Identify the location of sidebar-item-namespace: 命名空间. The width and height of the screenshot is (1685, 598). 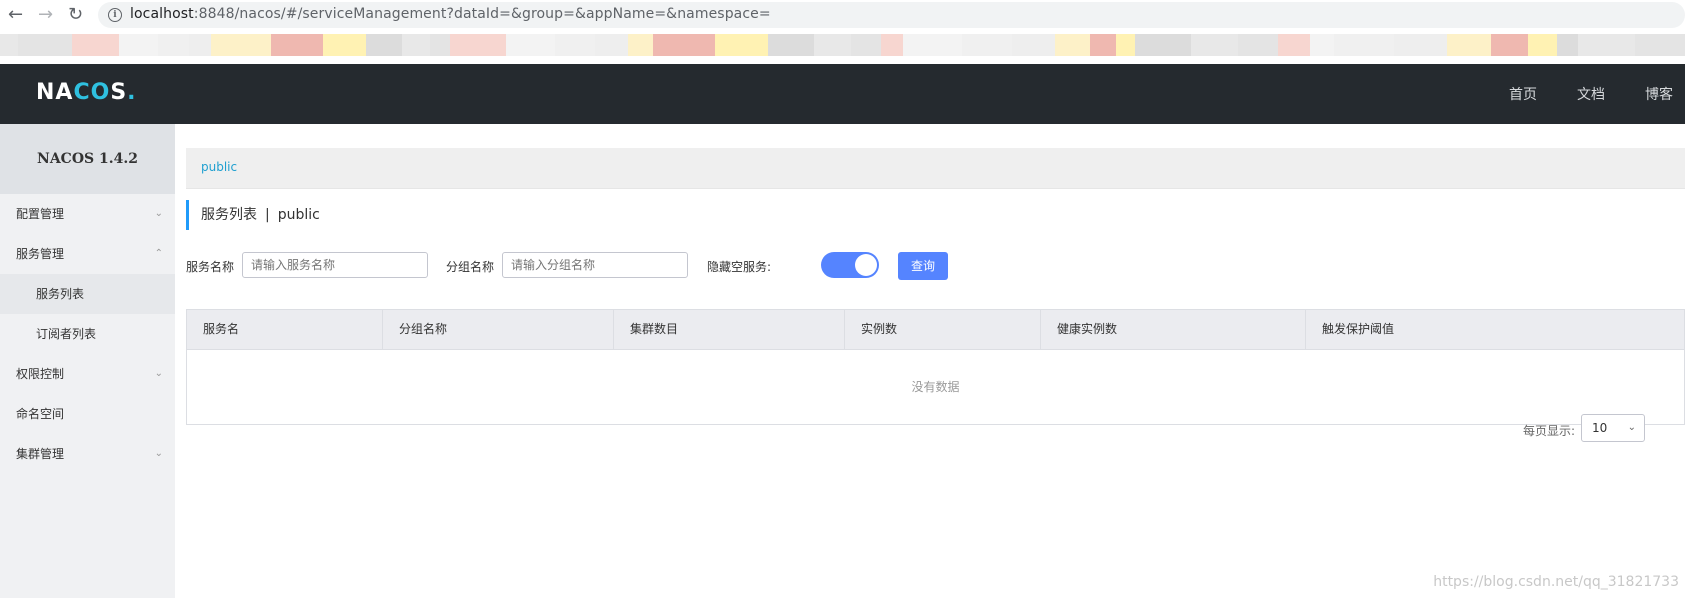
(87, 414).